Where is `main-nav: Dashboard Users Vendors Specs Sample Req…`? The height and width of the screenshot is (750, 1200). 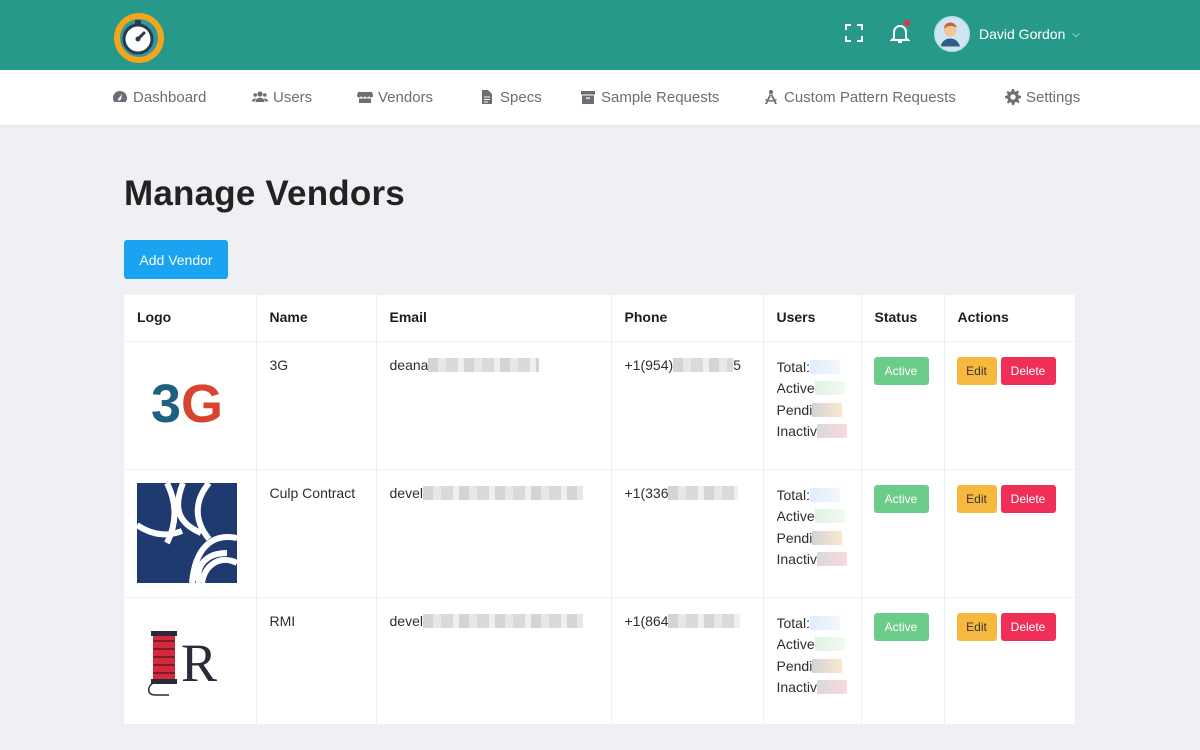
main-nav: Dashboard Users Vendors Specs Sample Req… is located at coordinates (600, 97).